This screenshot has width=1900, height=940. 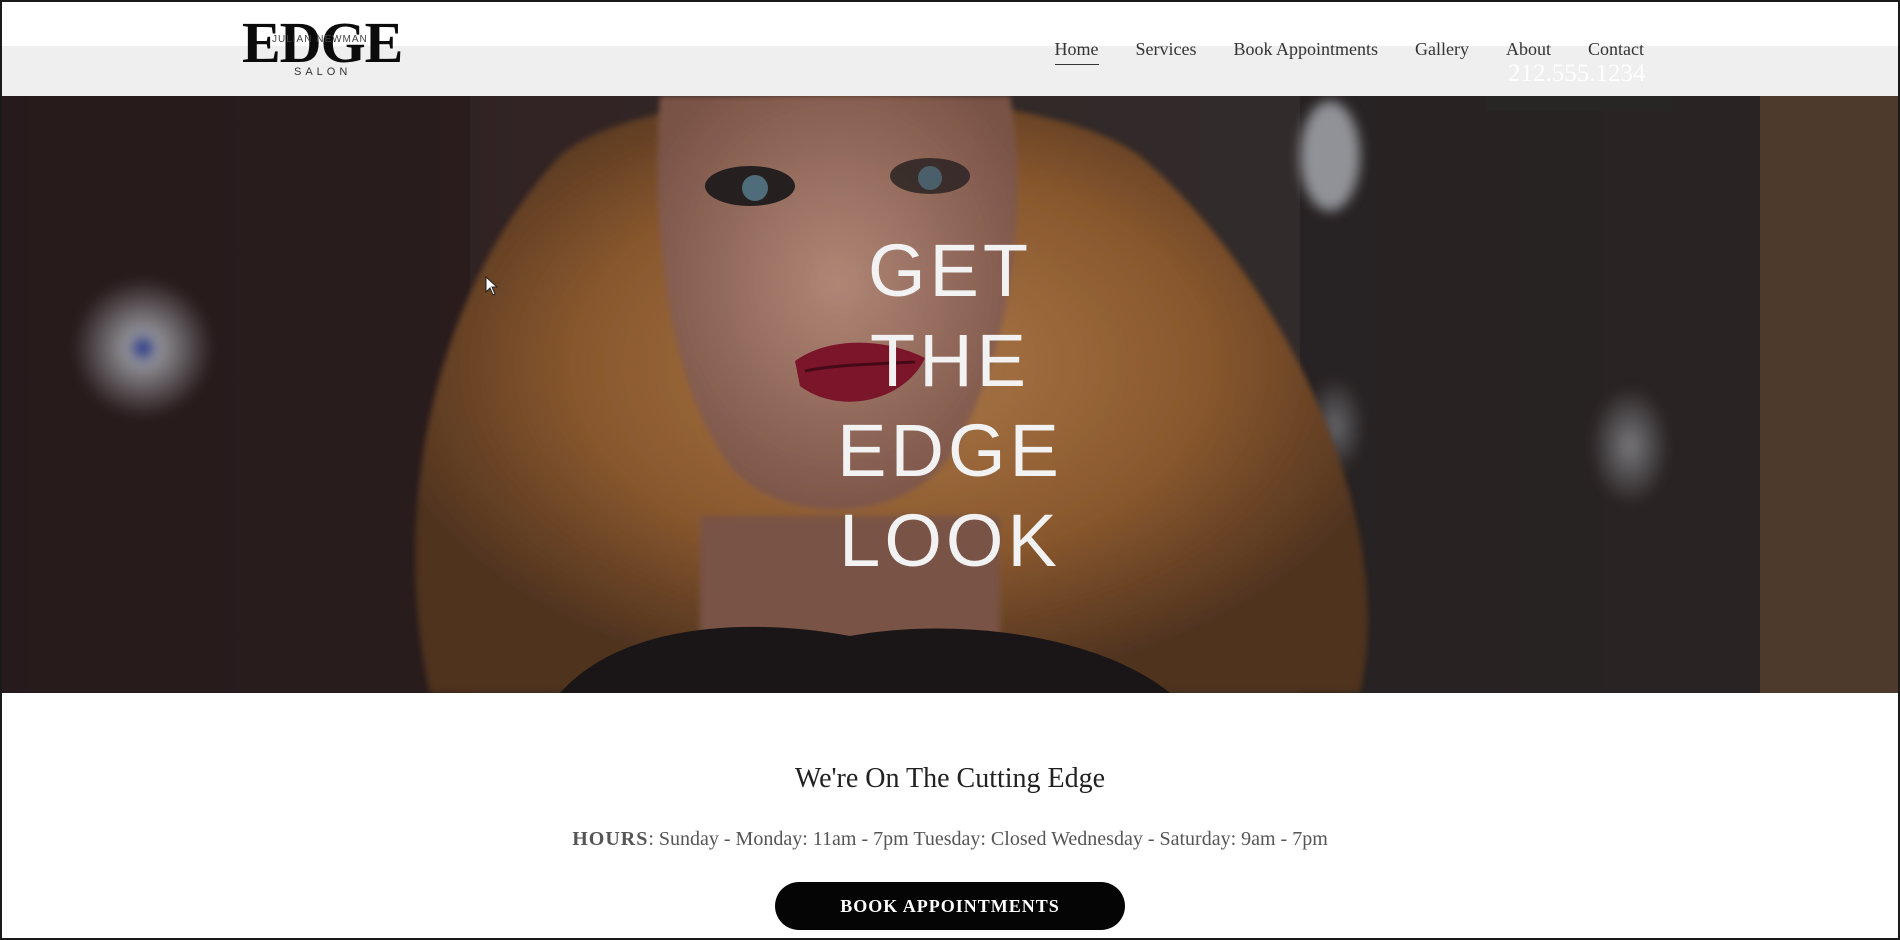 What do you see at coordinates (492, 286) in the screenshot?
I see `mouse-pointer-icon` at bounding box center [492, 286].